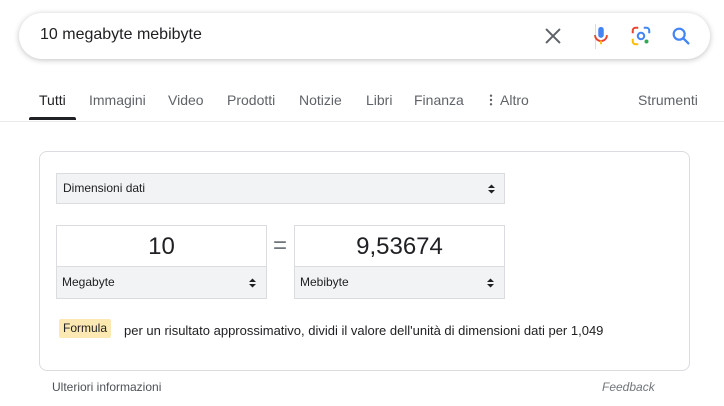  Describe the element at coordinates (280, 245) in the screenshot. I see `equals-sign: =` at that location.